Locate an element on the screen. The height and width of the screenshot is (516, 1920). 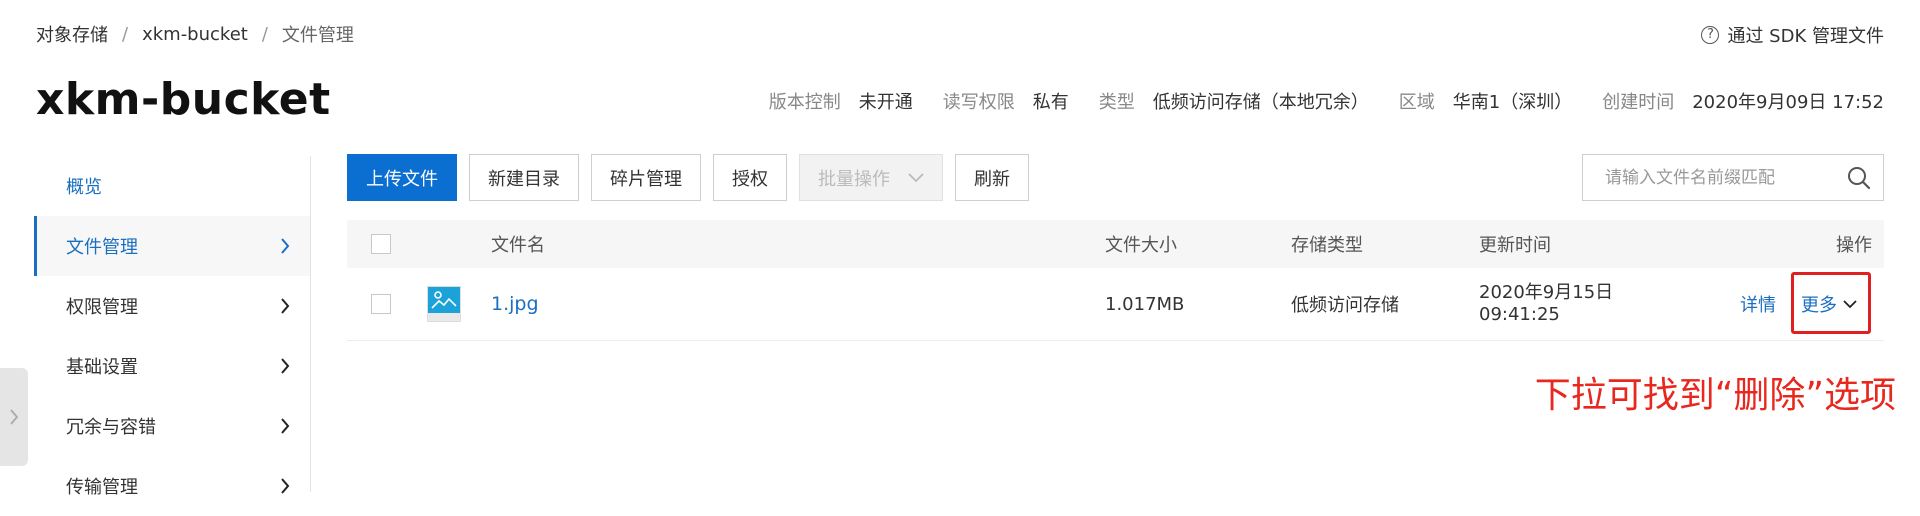
meta-key-versioning: 版本控制 is located at coordinates (804, 102).